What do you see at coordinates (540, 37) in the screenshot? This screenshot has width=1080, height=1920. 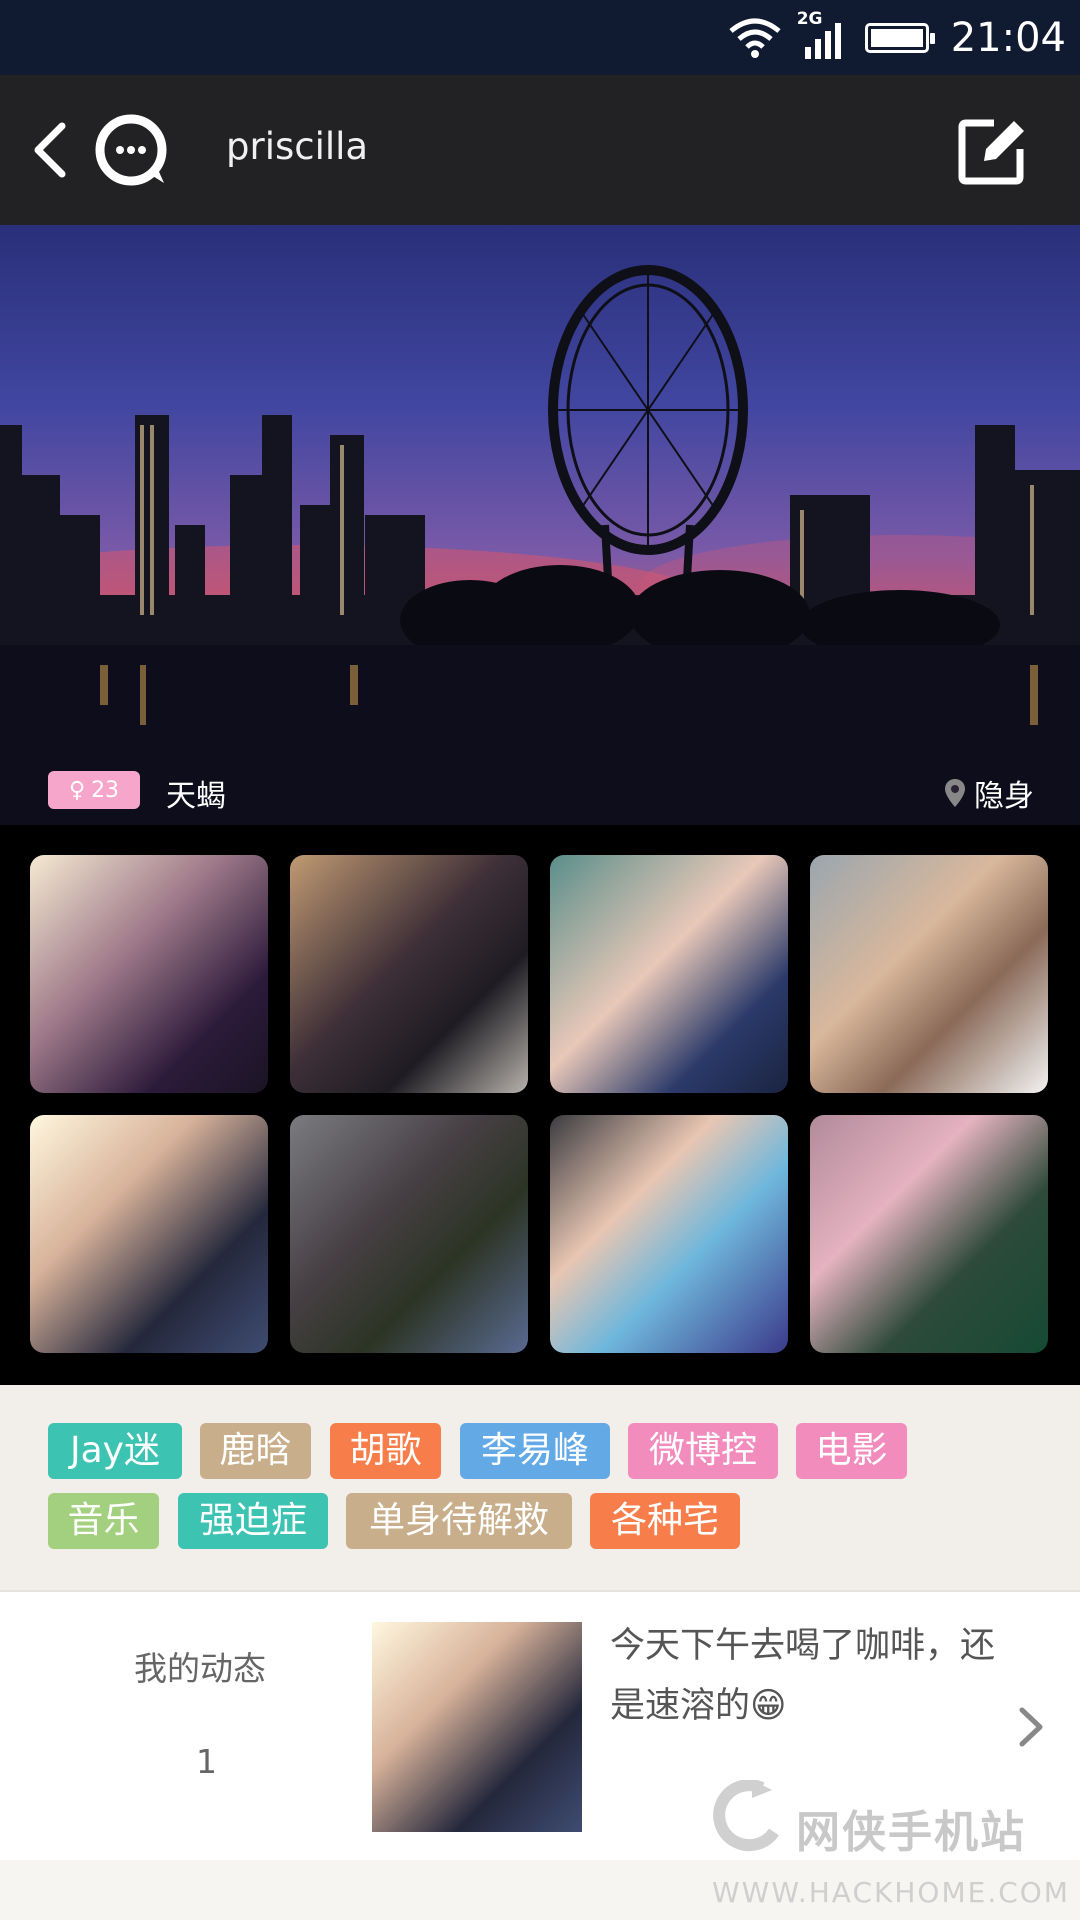 I see `status-bar: 2G 21:04` at bounding box center [540, 37].